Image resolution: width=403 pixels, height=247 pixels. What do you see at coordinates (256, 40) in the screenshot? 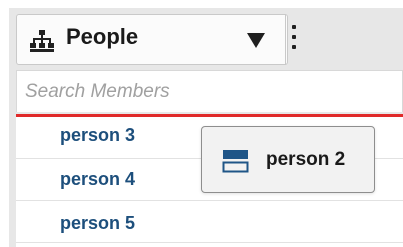
I see `triangle-down-icon` at bounding box center [256, 40].